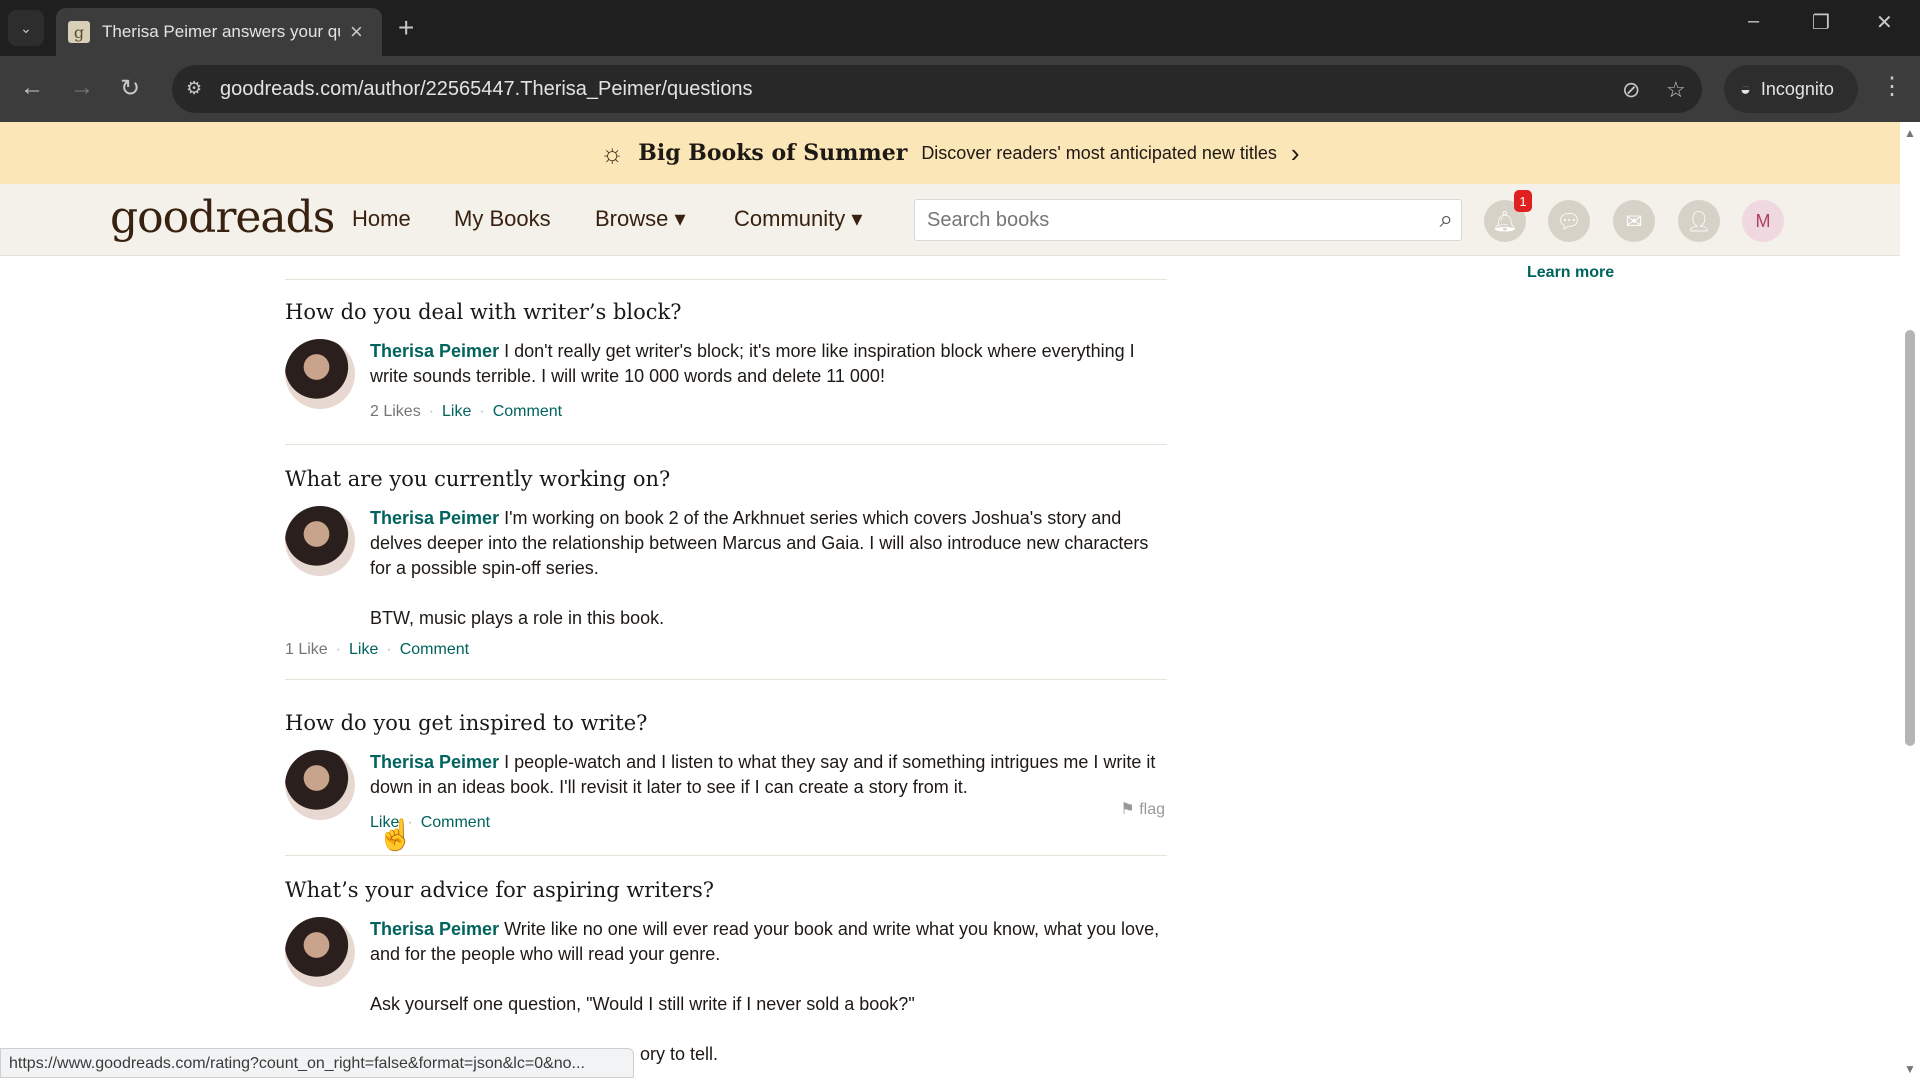 This screenshot has height=1080, width=1920. Describe the element at coordinates (726, 479) in the screenshot. I see `question-title: What are you currently working on?` at that location.